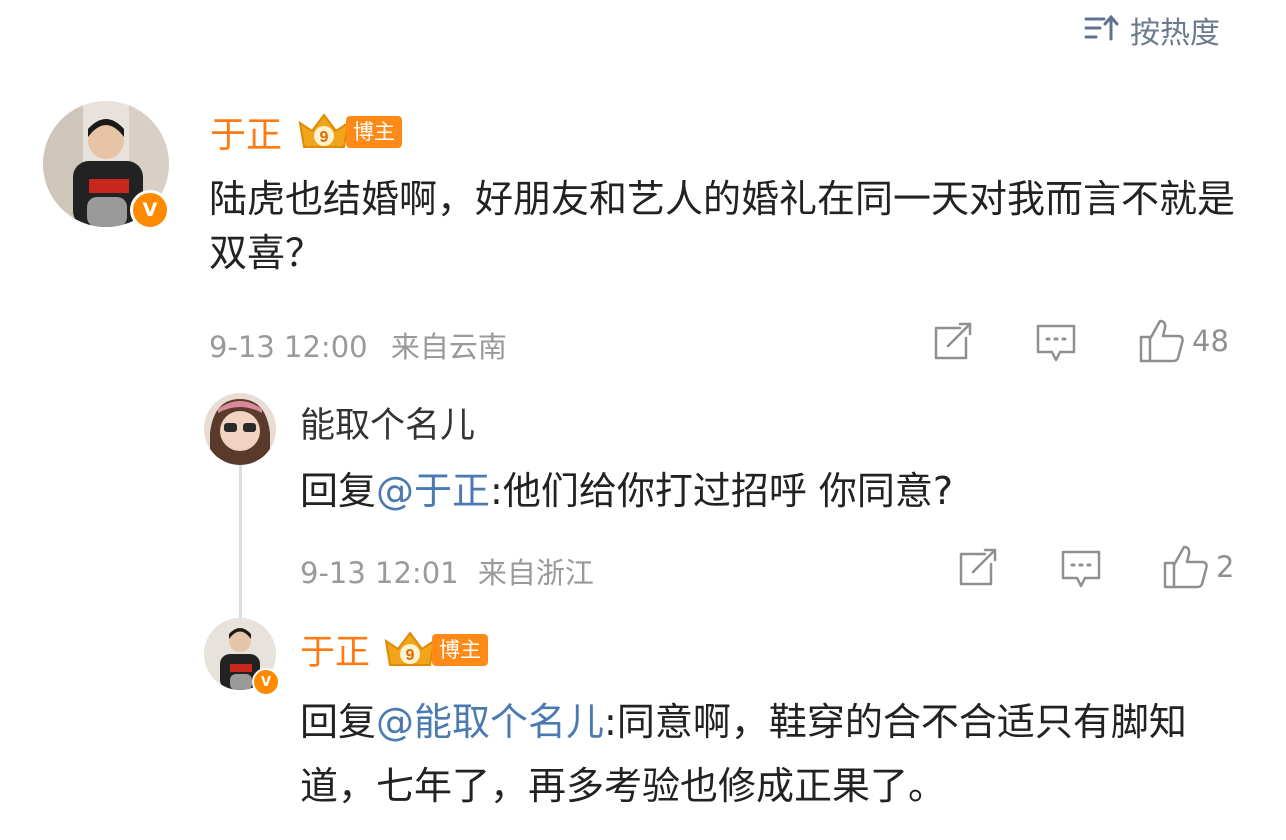  I want to click on reply-meta: 9-13 12:01 来自浙江, so click(447, 571).